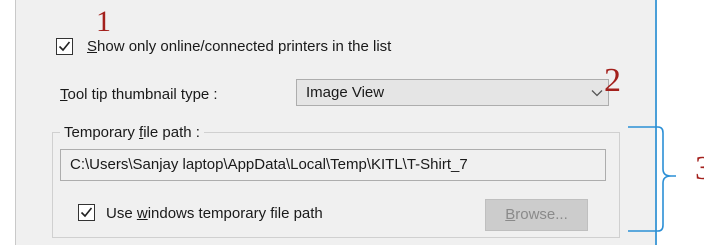 This screenshot has height=245, width=704. Describe the element at coordinates (102, 132) in the screenshot. I see `group-title-prefix: Temporary` at that location.